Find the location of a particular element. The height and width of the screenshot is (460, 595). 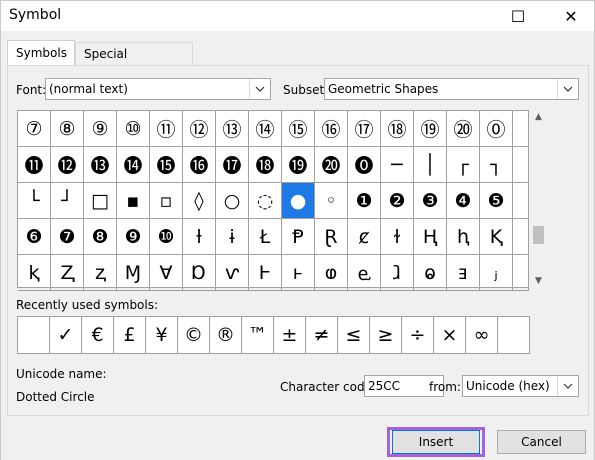

scroll-up-icon: ▲ is located at coordinates (538, 117).